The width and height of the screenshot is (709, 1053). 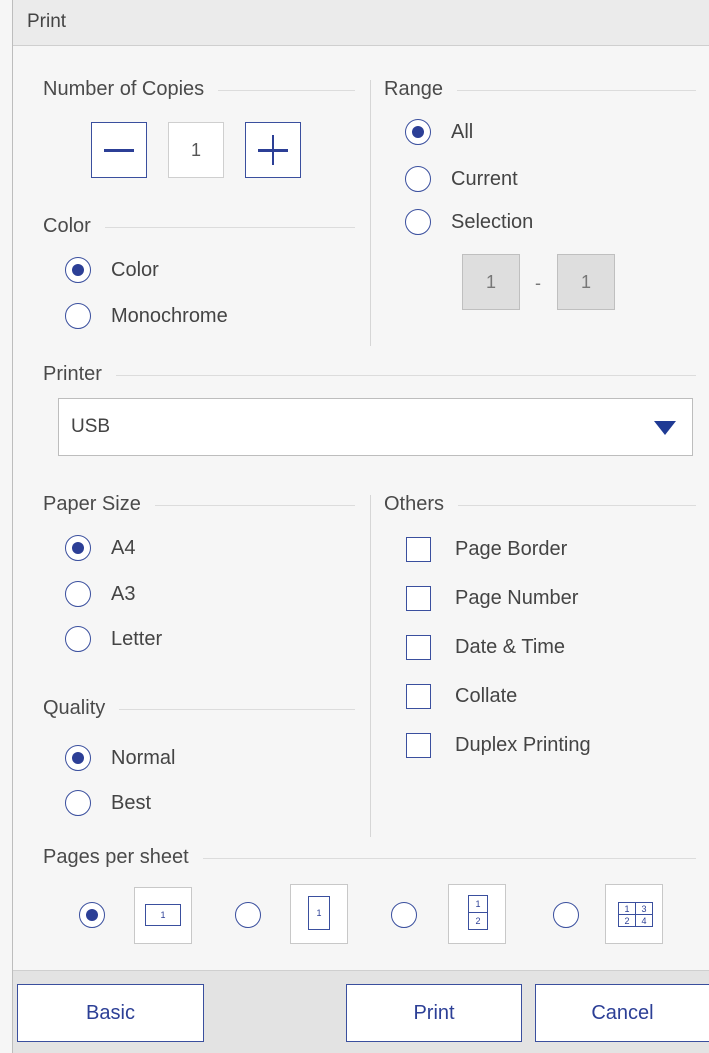 What do you see at coordinates (100, 548) in the screenshot?
I see `radio-paper-a4: A4` at bounding box center [100, 548].